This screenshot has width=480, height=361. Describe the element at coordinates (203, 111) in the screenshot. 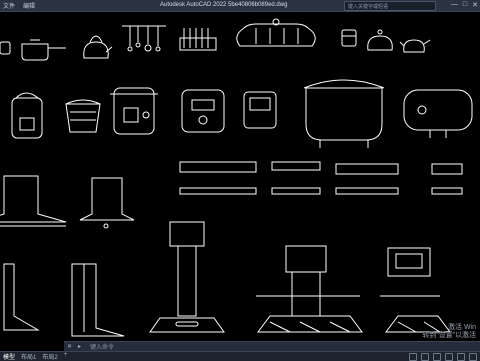

I see `pressure-cooker-icon` at that location.